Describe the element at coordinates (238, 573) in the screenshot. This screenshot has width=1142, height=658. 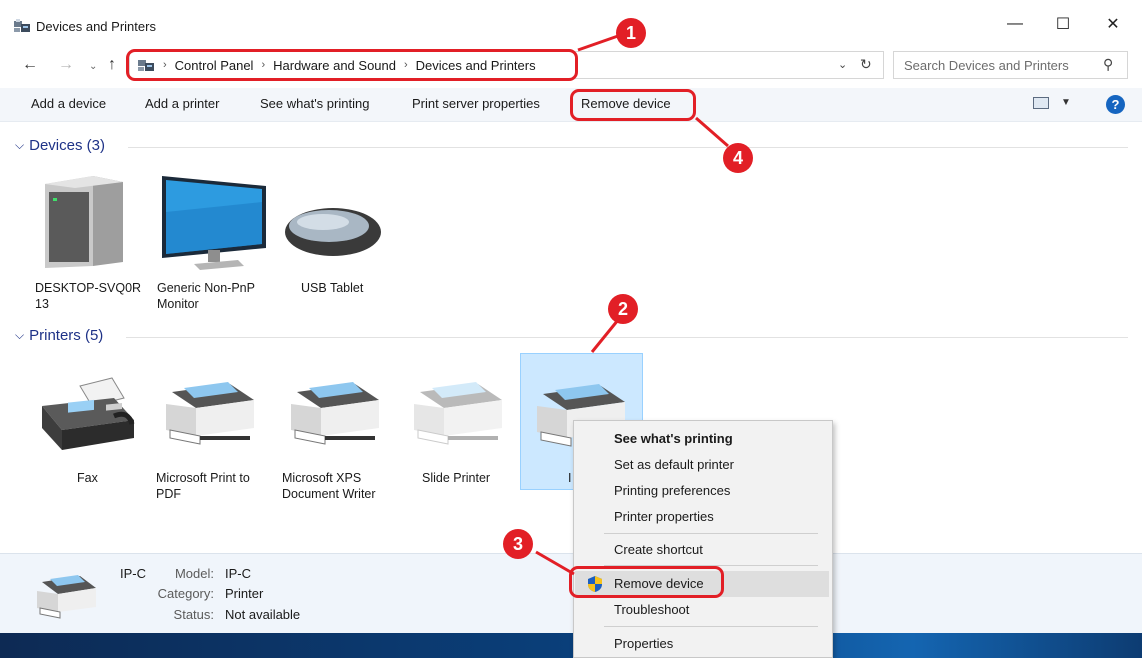
I see `model-value: IP-C` at that location.